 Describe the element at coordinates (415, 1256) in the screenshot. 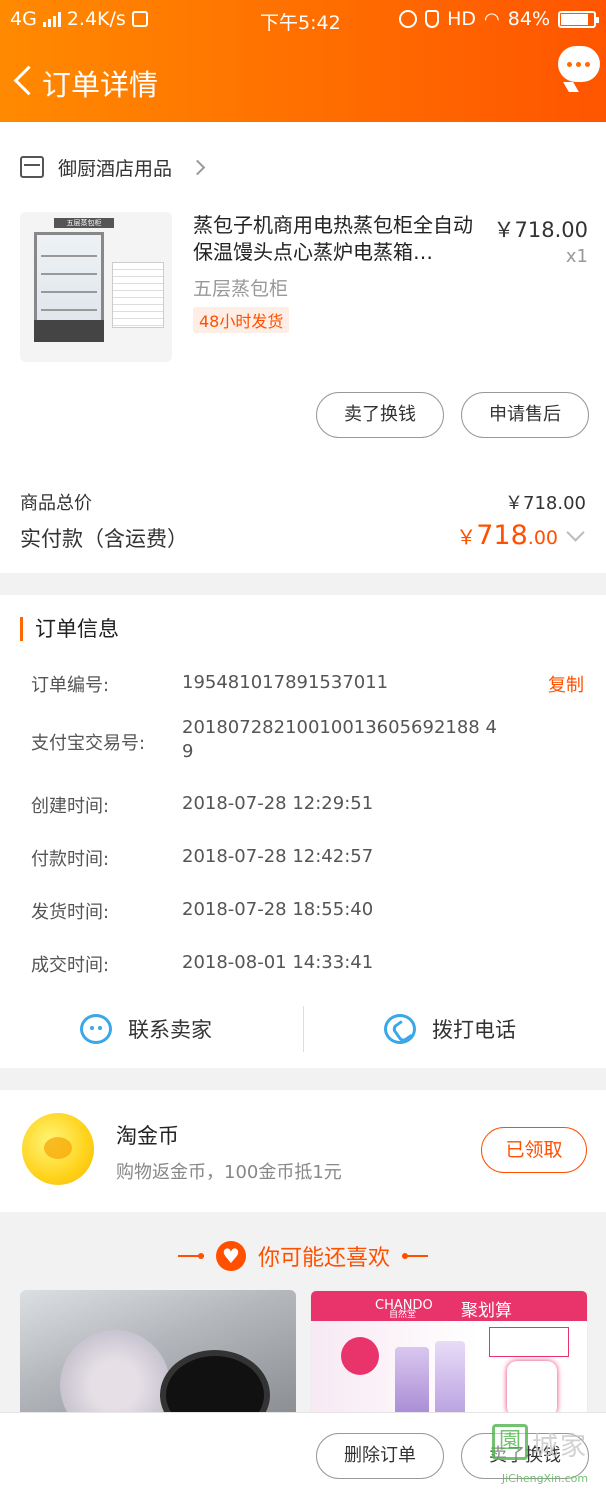

I see `header-deco-right` at that location.